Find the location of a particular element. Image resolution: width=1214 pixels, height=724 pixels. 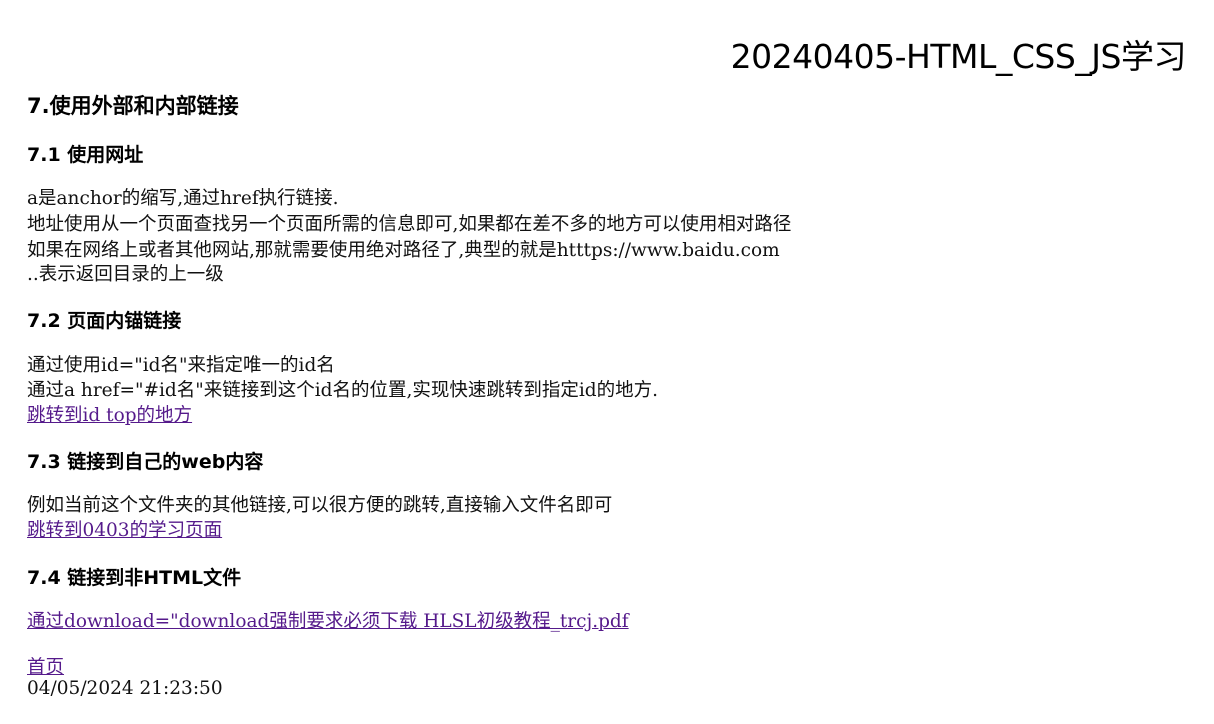

footer-home: 首页 is located at coordinates (45, 666).